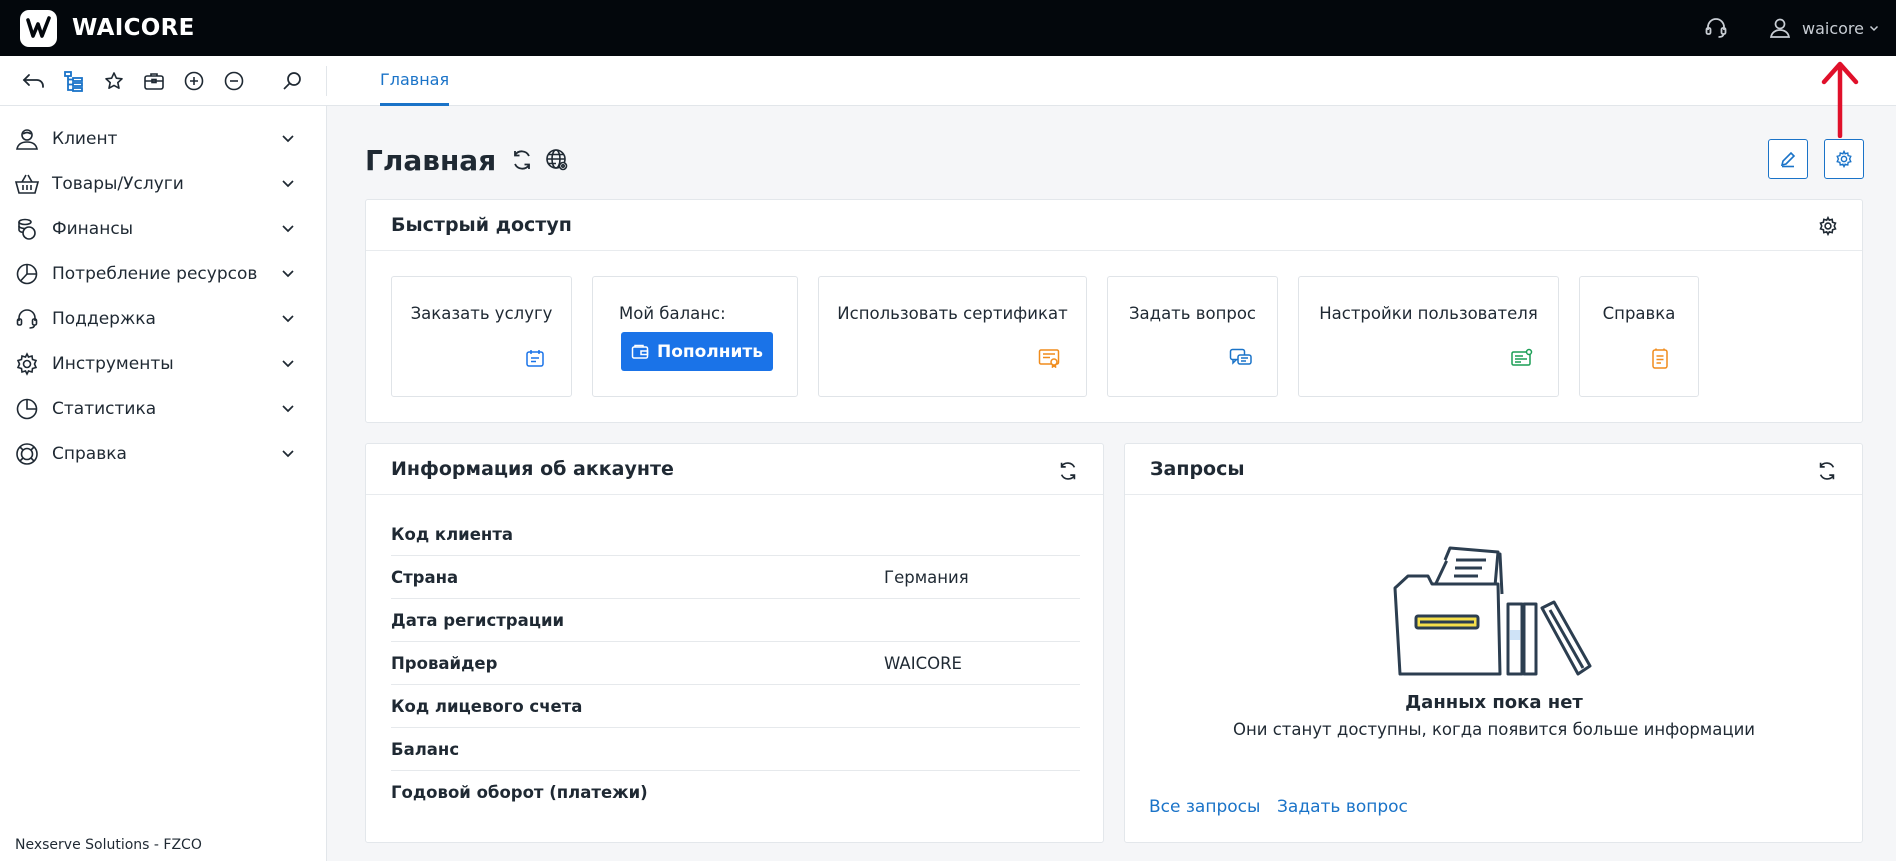 The height and width of the screenshot is (861, 1896). I want to click on sidebar-item-support: Поддержка, so click(163, 318).